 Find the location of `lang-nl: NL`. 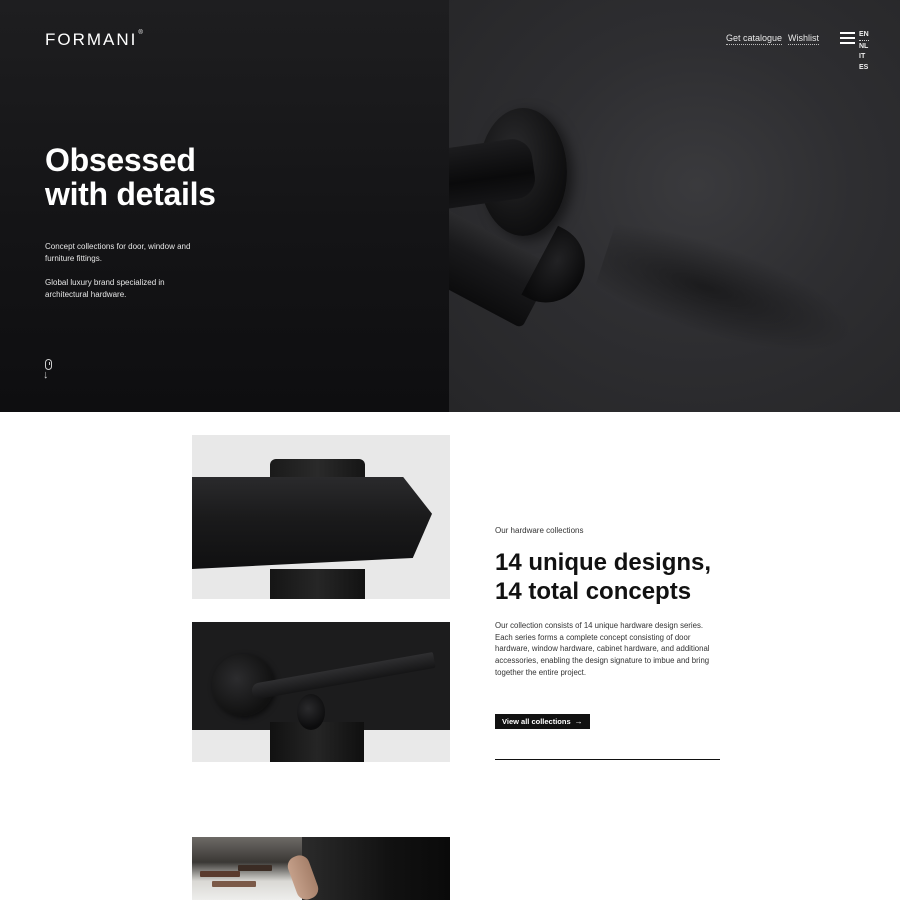

lang-nl: NL is located at coordinates (864, 47).